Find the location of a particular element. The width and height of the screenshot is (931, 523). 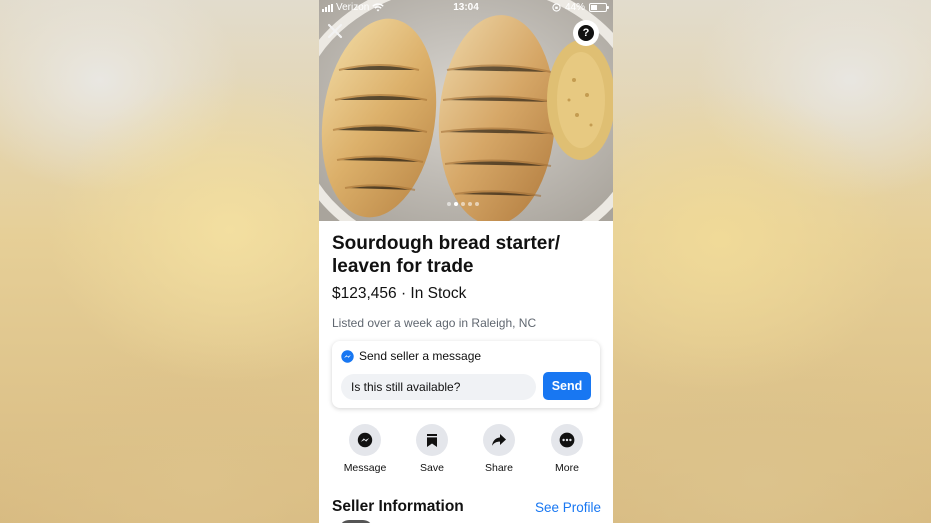

send-button: Send is located at coordinates (567, 386).